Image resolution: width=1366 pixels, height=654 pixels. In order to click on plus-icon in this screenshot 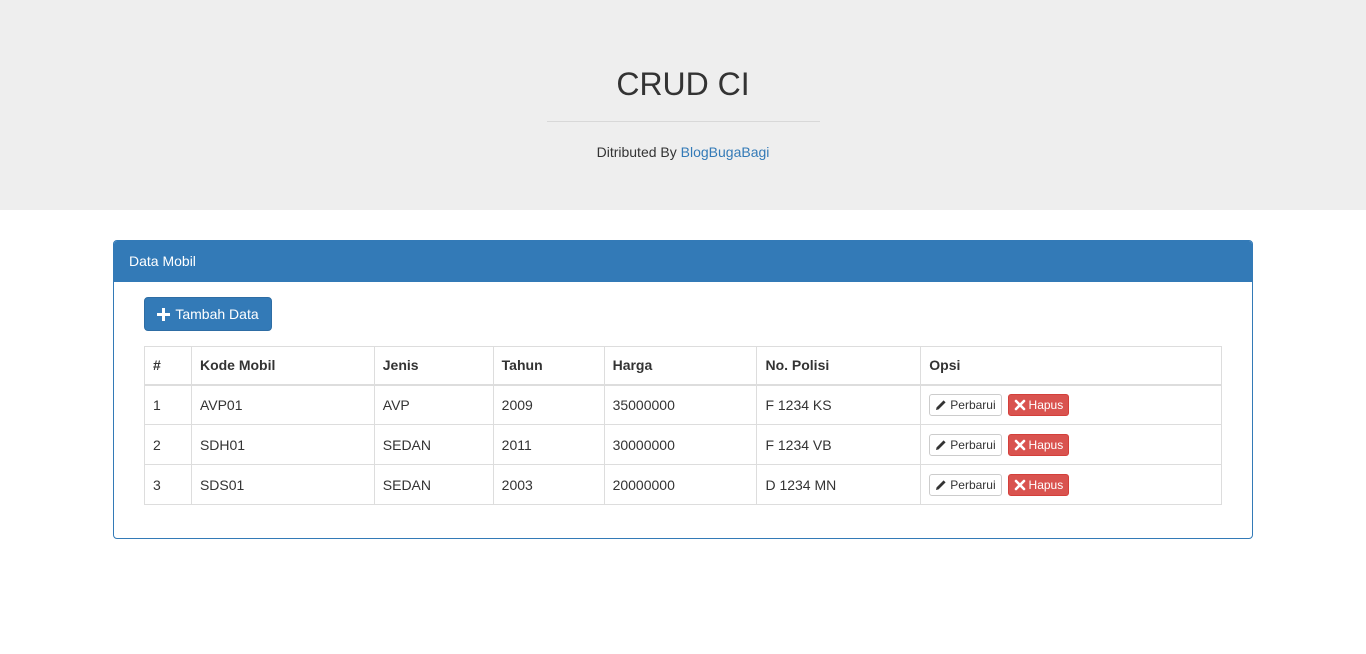, I will do `click(164, 314)`.